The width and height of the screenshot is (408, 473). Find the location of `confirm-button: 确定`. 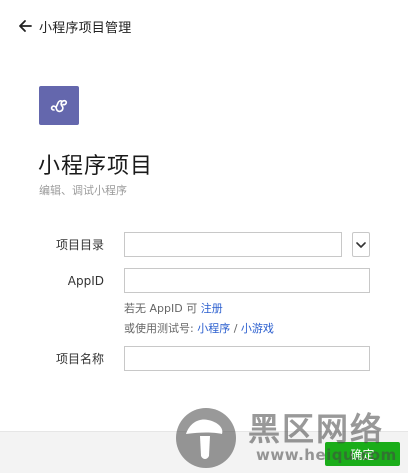

confirm-button: 确定 is located at coordinates (362, 454).